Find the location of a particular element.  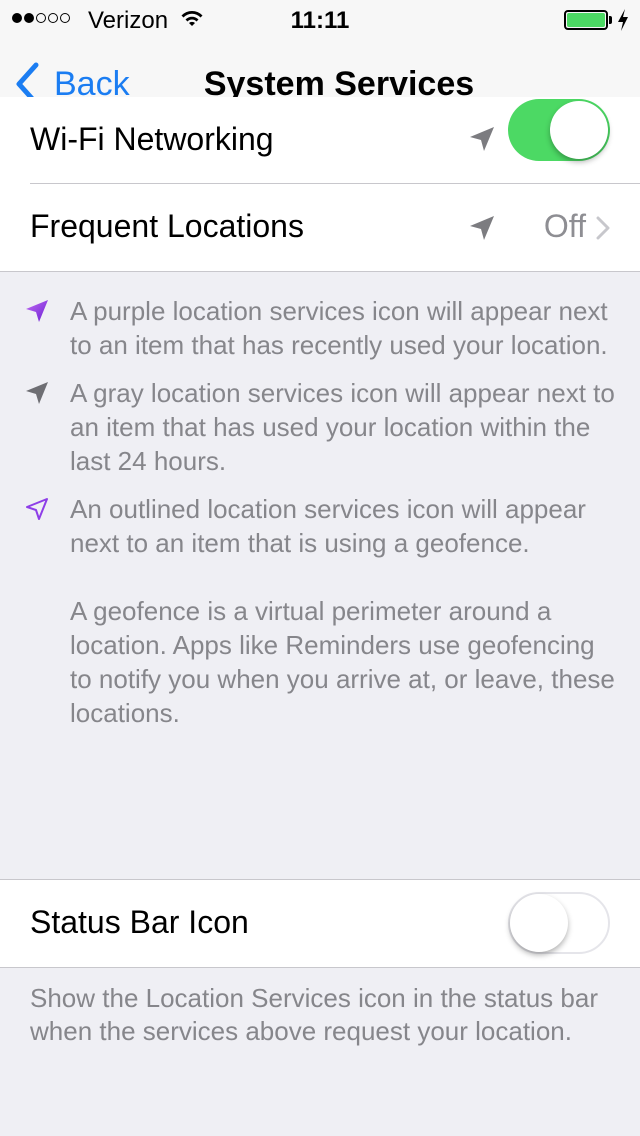

row-label: Frequent Locations is located at coordinates (167, 226).